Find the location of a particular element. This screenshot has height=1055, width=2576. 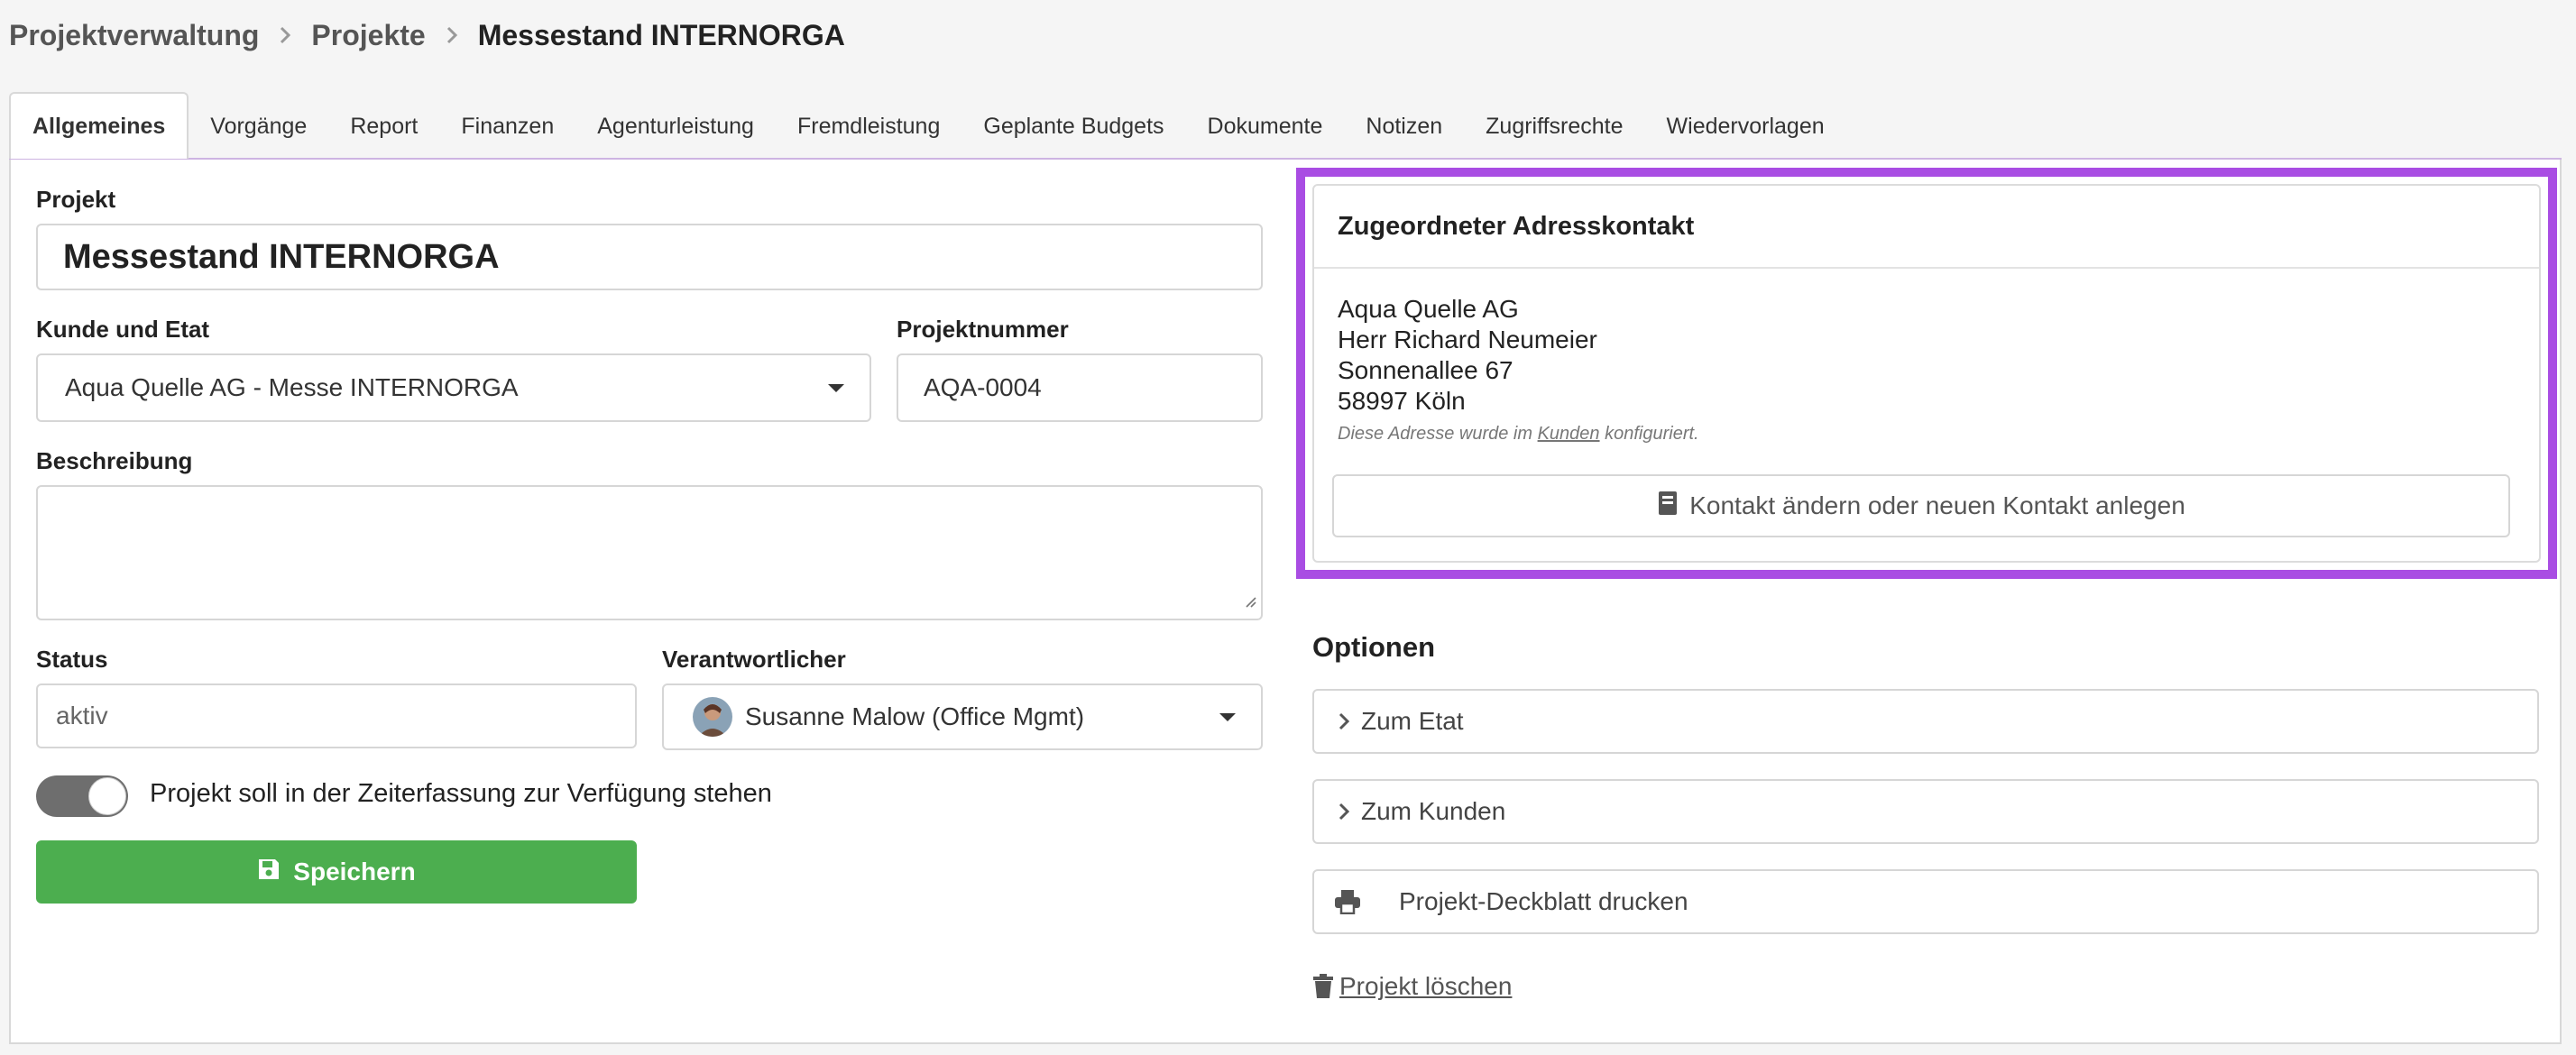

tab-report: Report is located at coordinates (384, 126).